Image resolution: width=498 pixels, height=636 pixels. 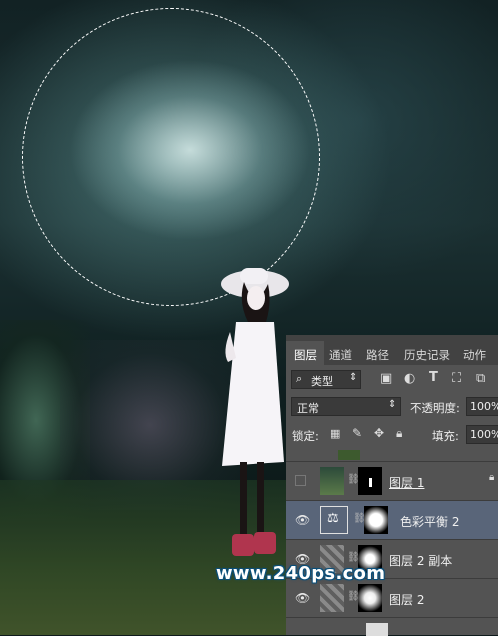 What do you see at coordinates (377, 355) in the screenshot?
I see `tab-paths: 路径` at bounding box center [377, 355].